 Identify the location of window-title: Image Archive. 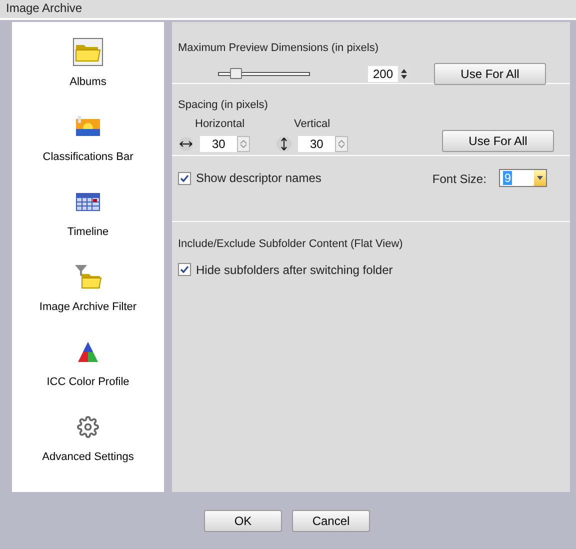
(44, 8).